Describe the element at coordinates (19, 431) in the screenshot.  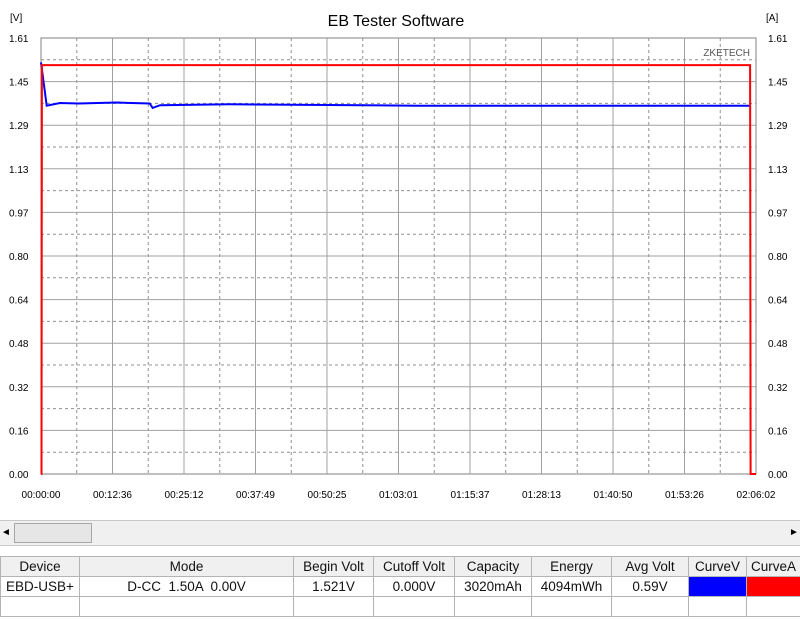
I see `y-tick-label-left: 0.16` at that location.